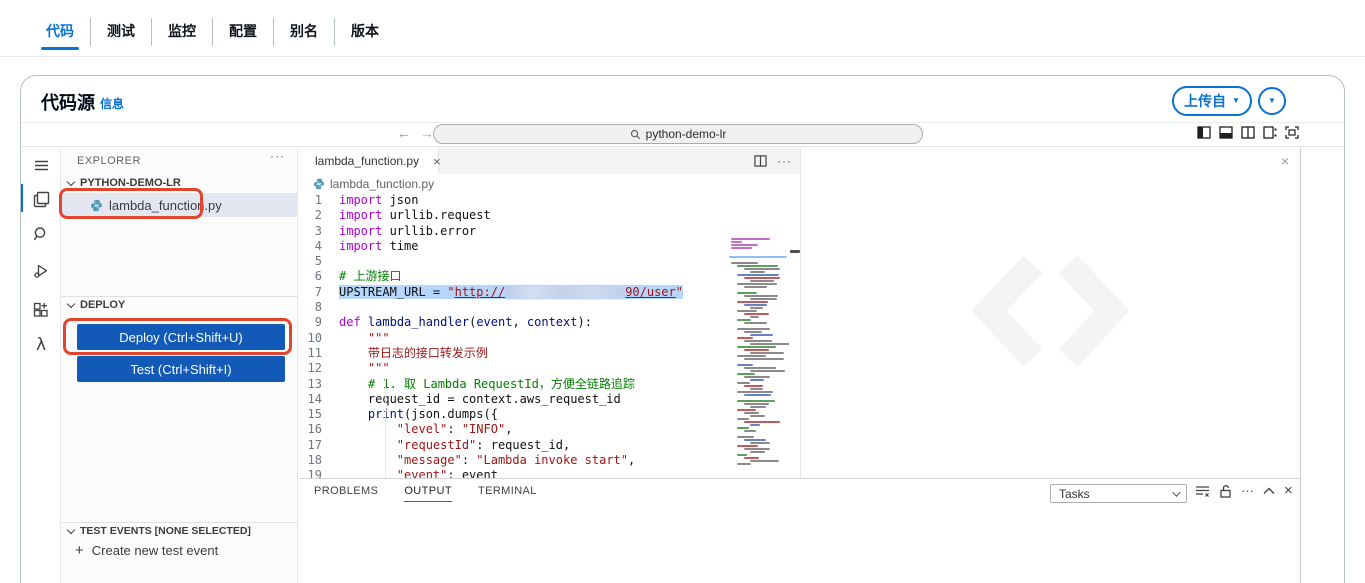 This screenshot has height=583, width=1365. What do you see at coordinates (277, 156) in the screenshot?
I see `explorer-more-icon: ···` at bounding box center [277, 156].